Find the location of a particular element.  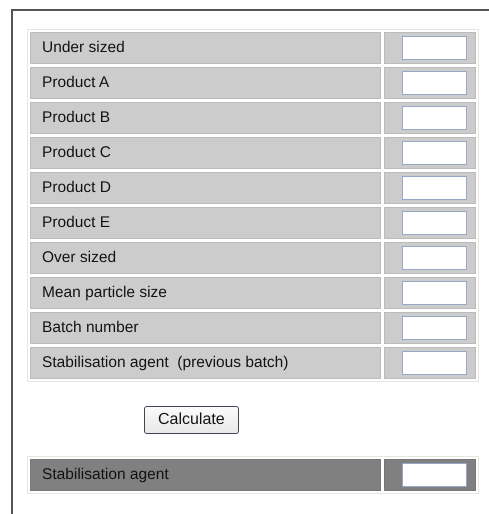

result-label: Stabilisation agent is located at coordinates (205, 475).